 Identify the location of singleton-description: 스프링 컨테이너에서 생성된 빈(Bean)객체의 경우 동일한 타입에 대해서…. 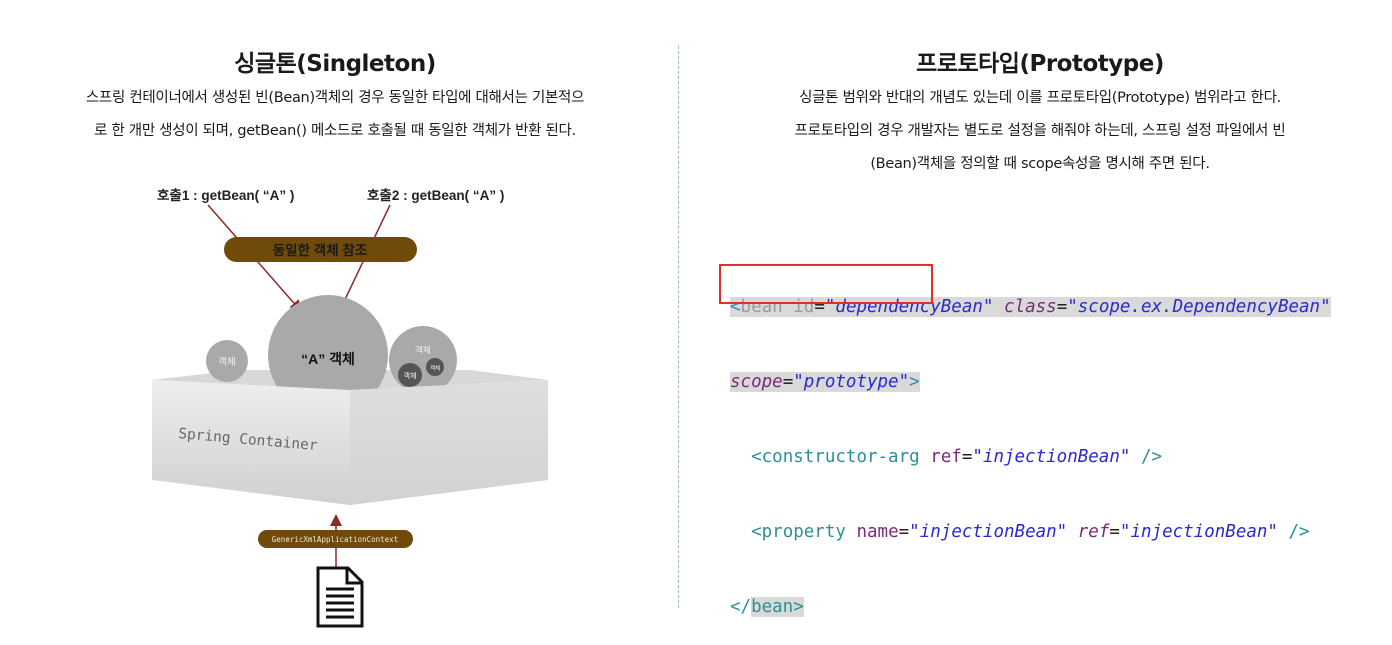
(335, 115).